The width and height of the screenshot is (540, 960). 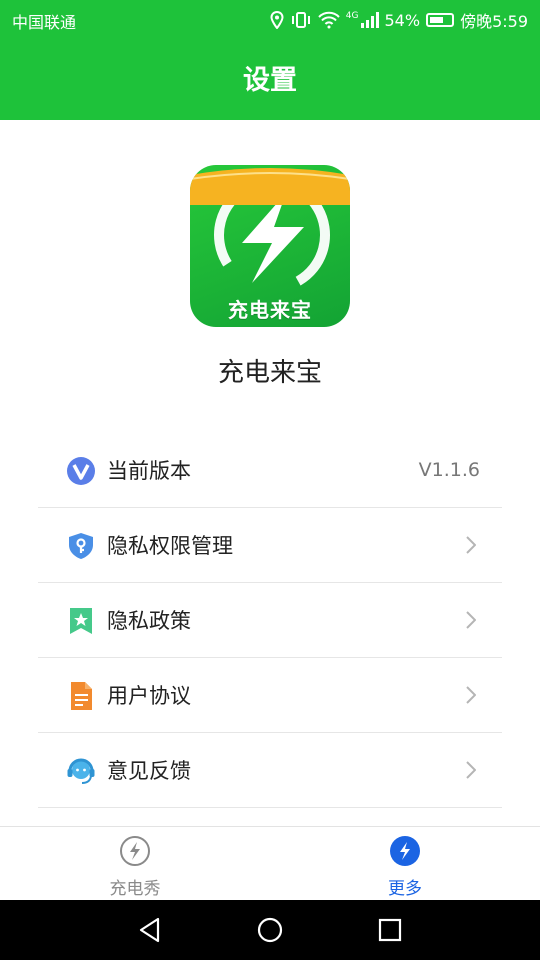 I want to click on network-type: 4G, so click(x=352, y=16).